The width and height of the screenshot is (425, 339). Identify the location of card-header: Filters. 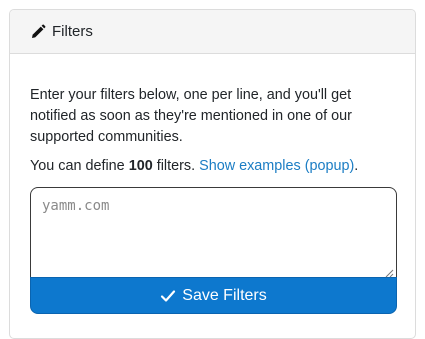
(212, 32).